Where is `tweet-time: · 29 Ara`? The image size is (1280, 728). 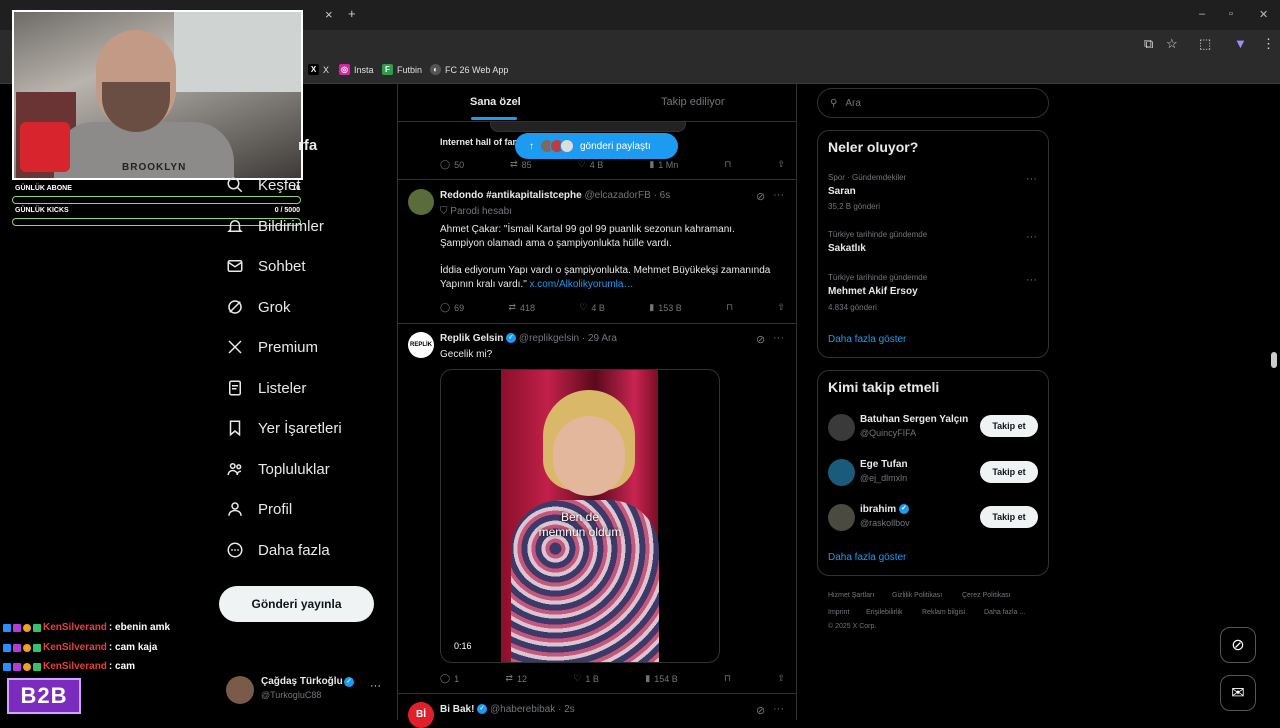
tweet-time: · 29 Ara is located at coordinates (599, 338).